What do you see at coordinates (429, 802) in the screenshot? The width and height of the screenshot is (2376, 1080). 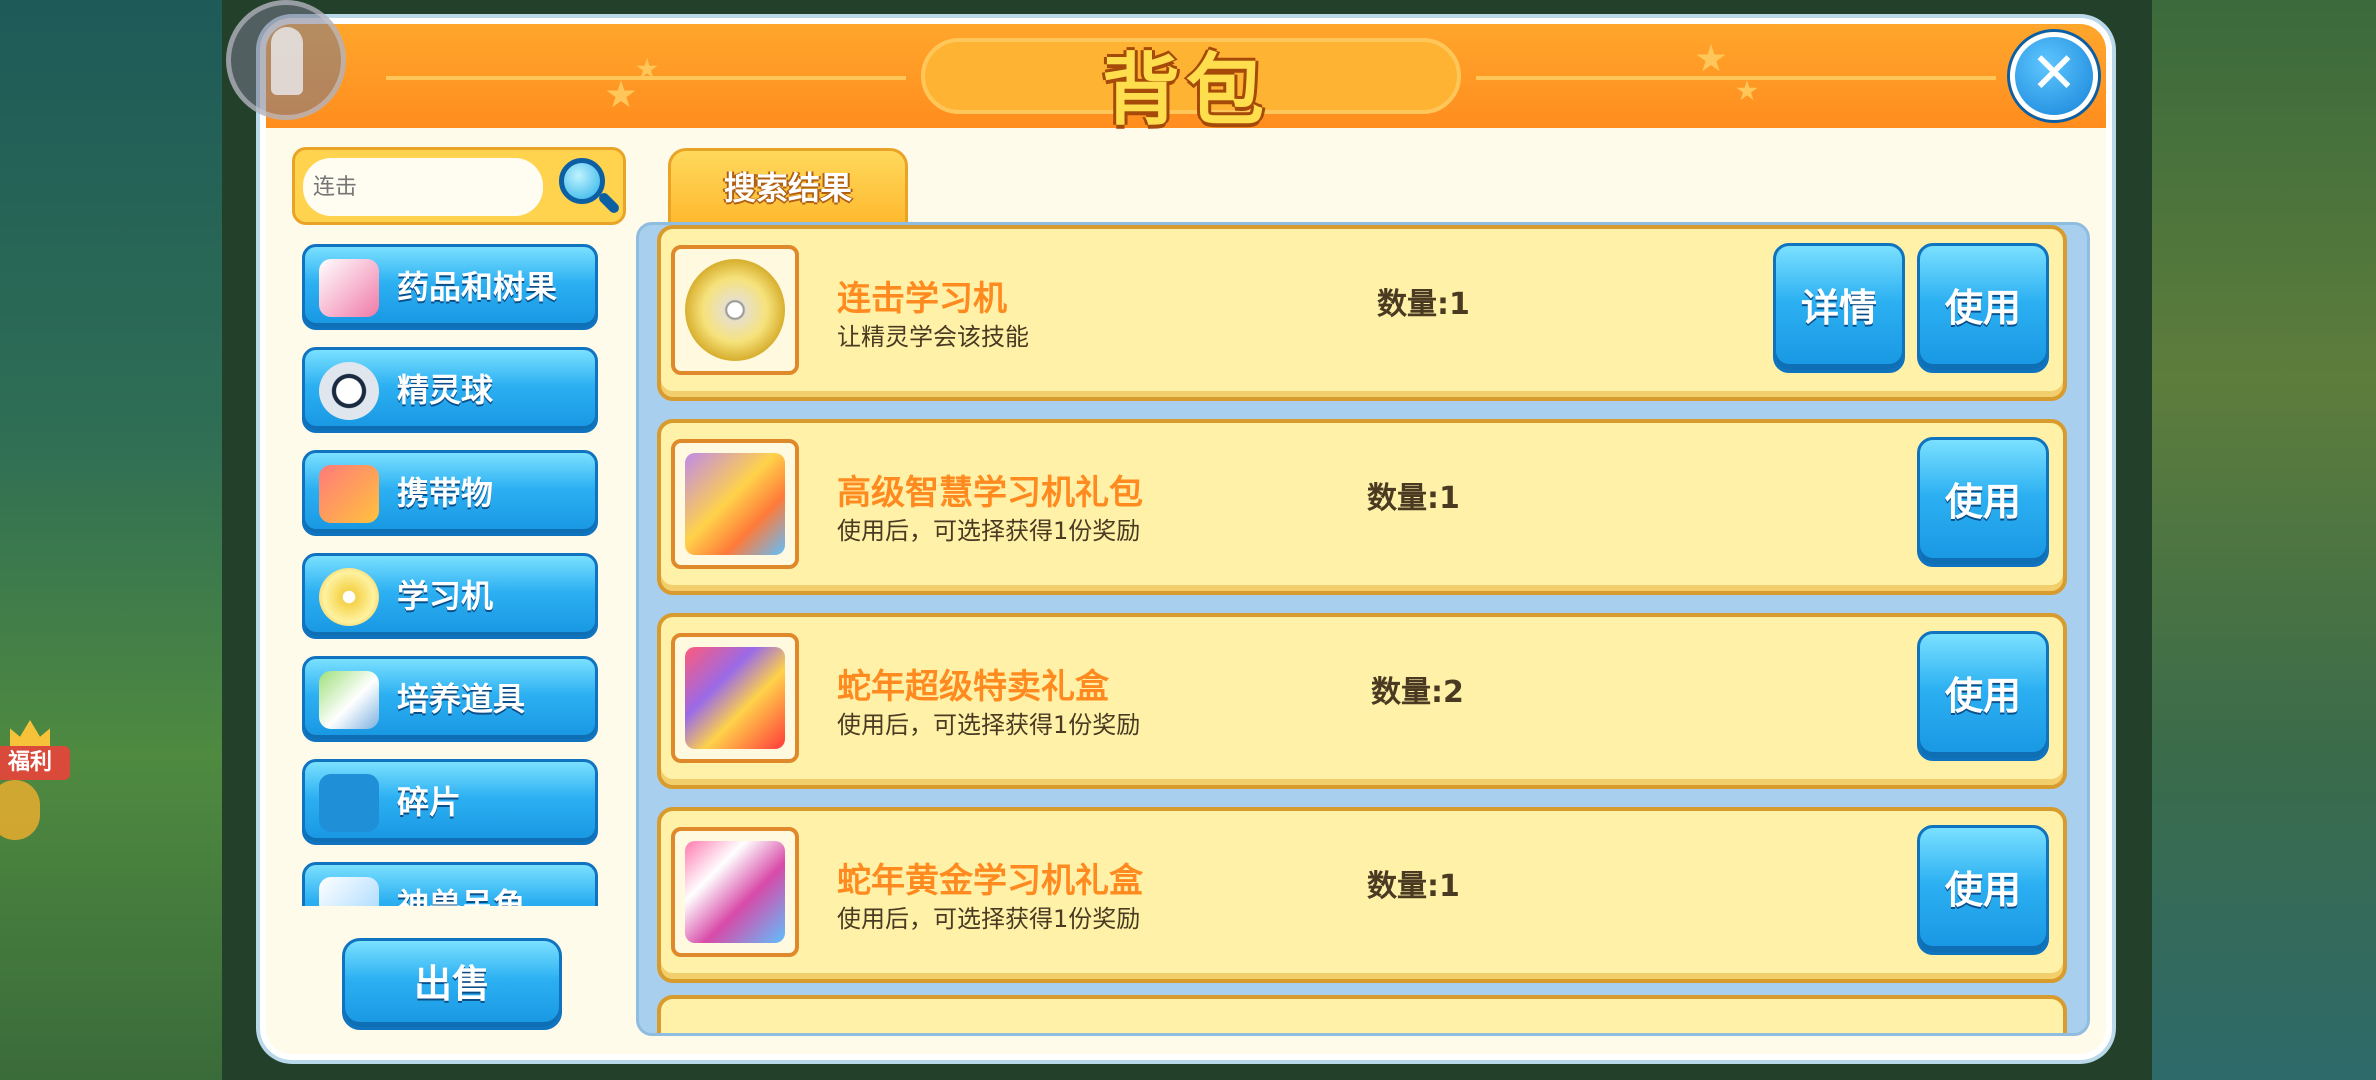 I see `category-label: 碎片` at bounding box center [429, 802].